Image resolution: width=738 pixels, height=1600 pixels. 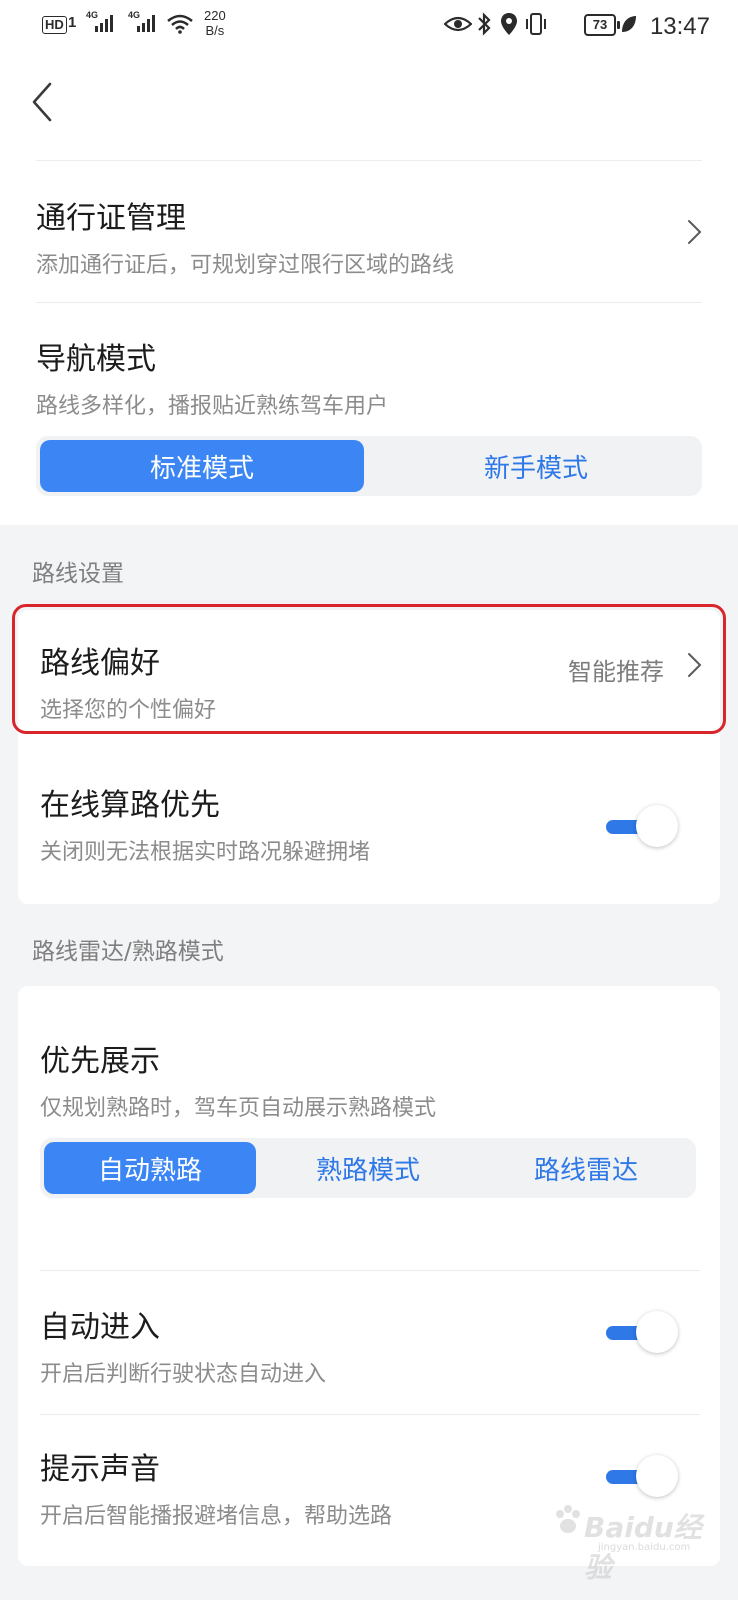 What do you see at coordinates (509, 24) in the screenshot?
I see `location-icon` at bounding box center [509, 24].